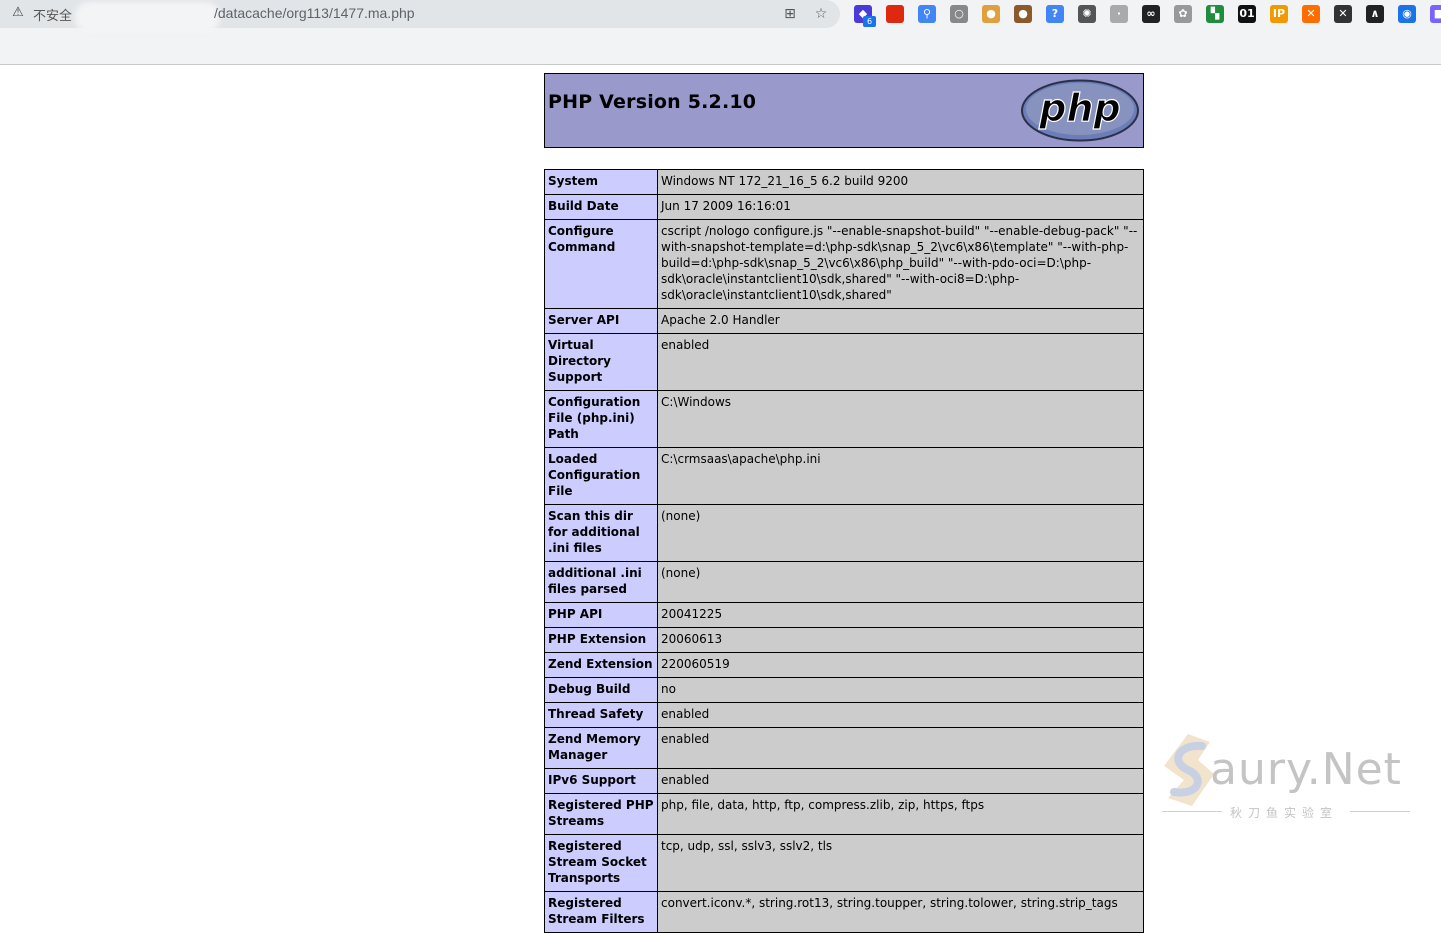 This screenshot has height=933, width=1441. Describe the element at coordinates (1215, 14) in the screenshot. I see `ext-green-icon: ▚` at that location.